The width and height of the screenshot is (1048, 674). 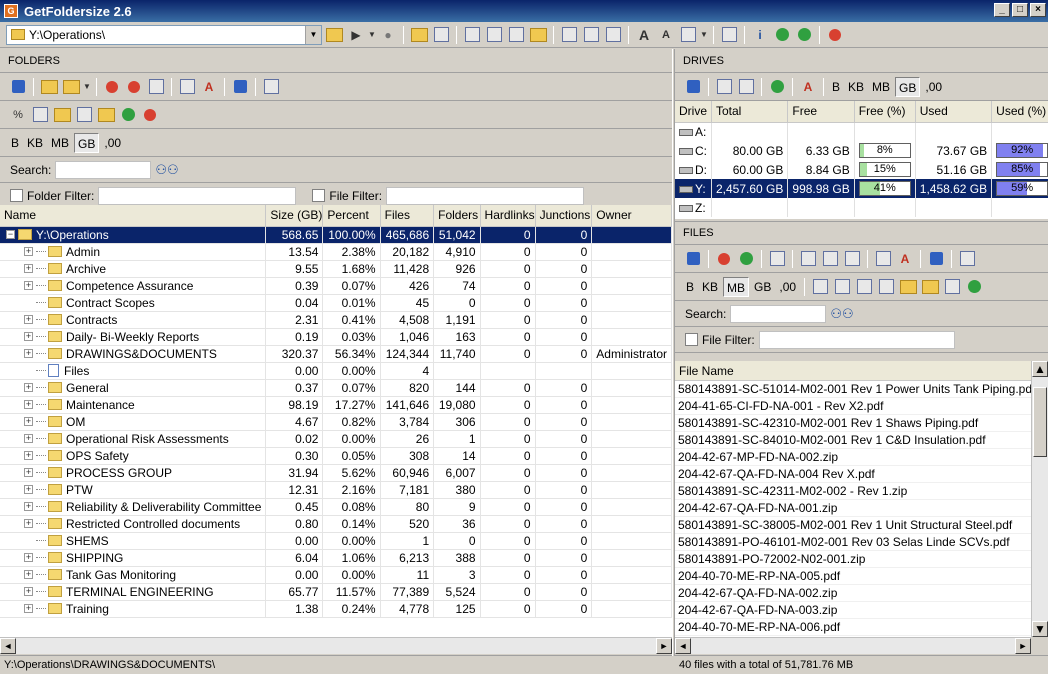 I want to click on files-print-icon, so click(x=967, y=259).